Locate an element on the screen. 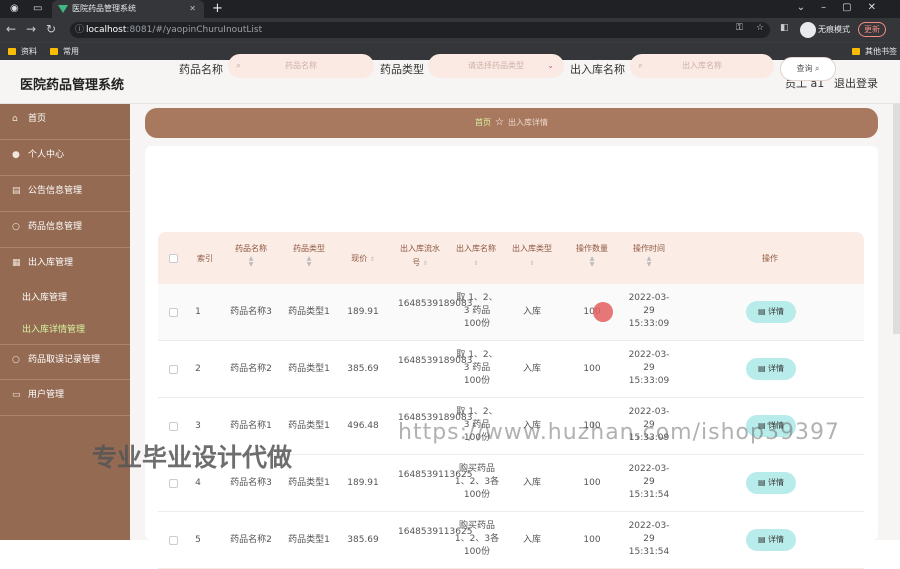 The image size is (900, 569). browser-tab-title: 医院药品管理系统 is located at coordinates (104, 8).